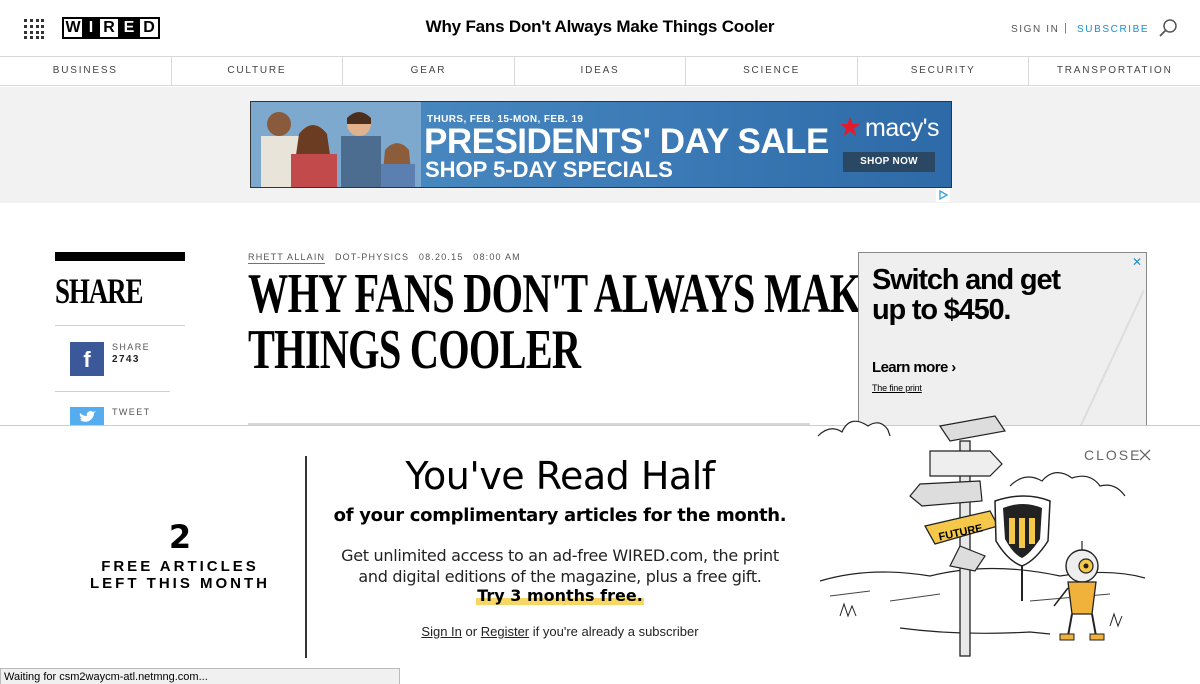 Image resolution: width=1200 pixels, height=684 pixels. I want to click on ad-people-image, so click(336, 144).